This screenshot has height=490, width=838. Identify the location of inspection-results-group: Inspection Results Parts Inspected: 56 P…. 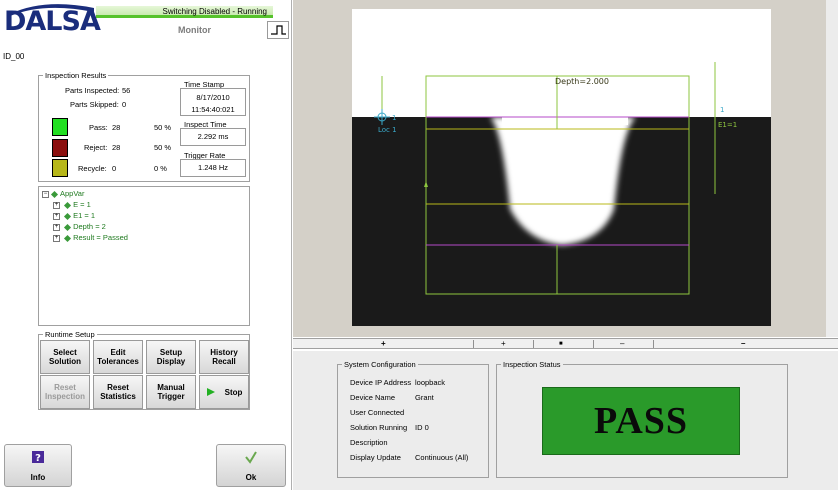
(144, 126).